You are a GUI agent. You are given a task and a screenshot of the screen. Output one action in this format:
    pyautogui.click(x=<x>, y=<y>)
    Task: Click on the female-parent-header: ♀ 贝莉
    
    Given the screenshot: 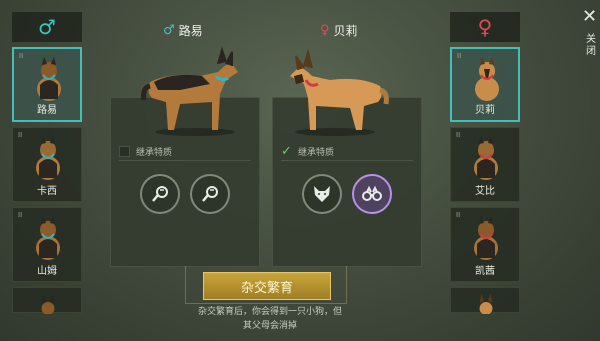 What is the action you would take?
    pyautogui.click(x=339, y=30)
    